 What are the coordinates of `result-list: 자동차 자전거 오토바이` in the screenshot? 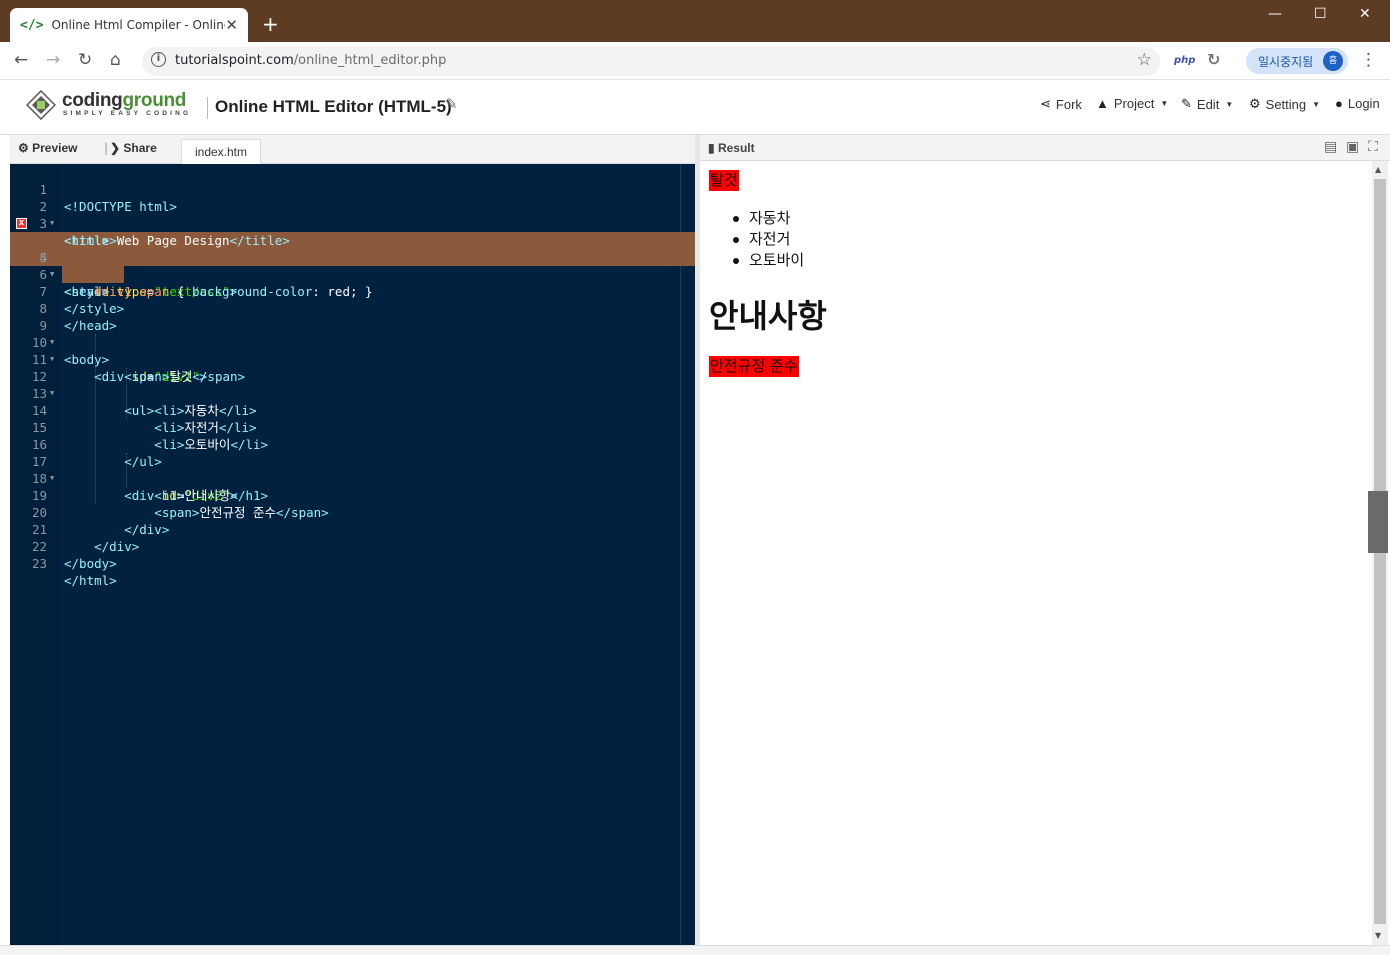 It's located at (768, 239).